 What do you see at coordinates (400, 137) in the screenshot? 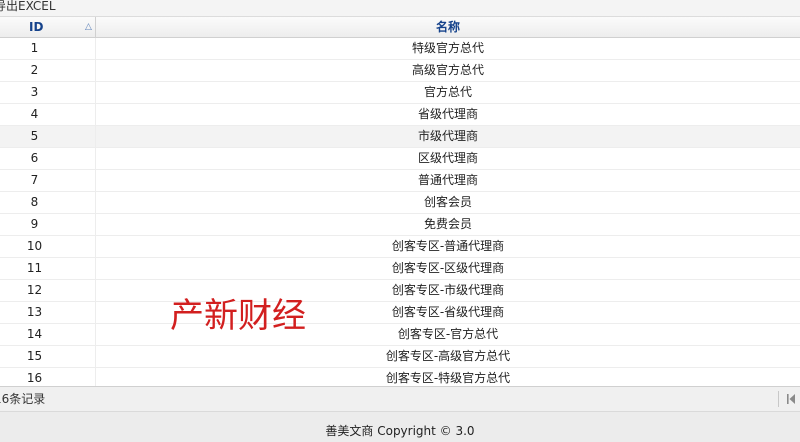
I see `table-row: 5 市级代理商` at bounding box center [400, 137].